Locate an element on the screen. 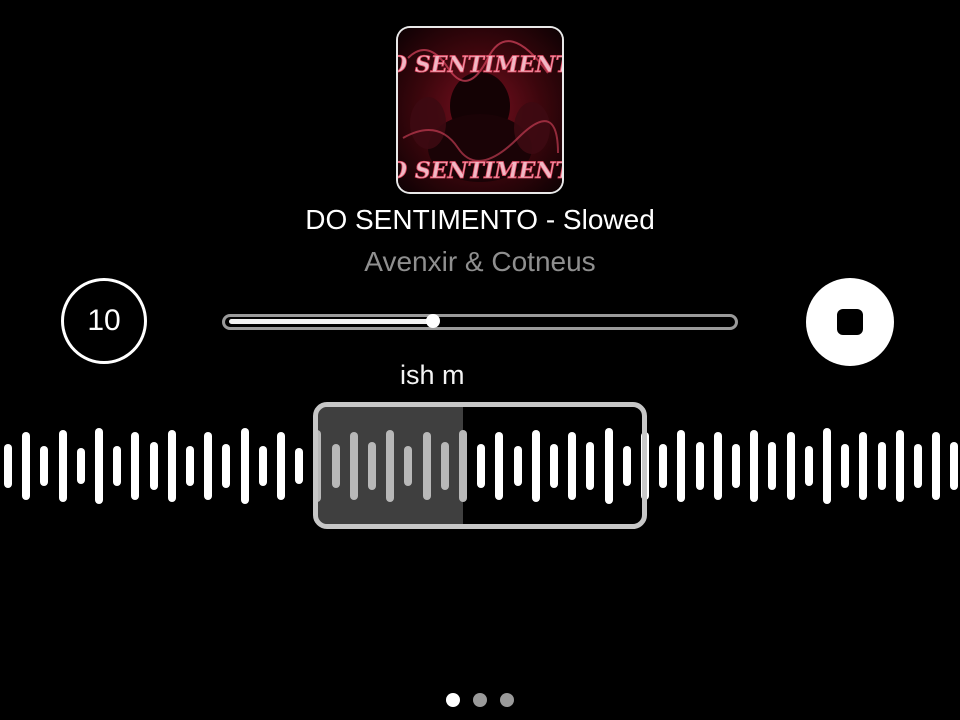 Image resolution: width=960 pixels, height=720 pixels. album-art-text-top: DO SENTIMENTO is located at coordinates (480, 65).